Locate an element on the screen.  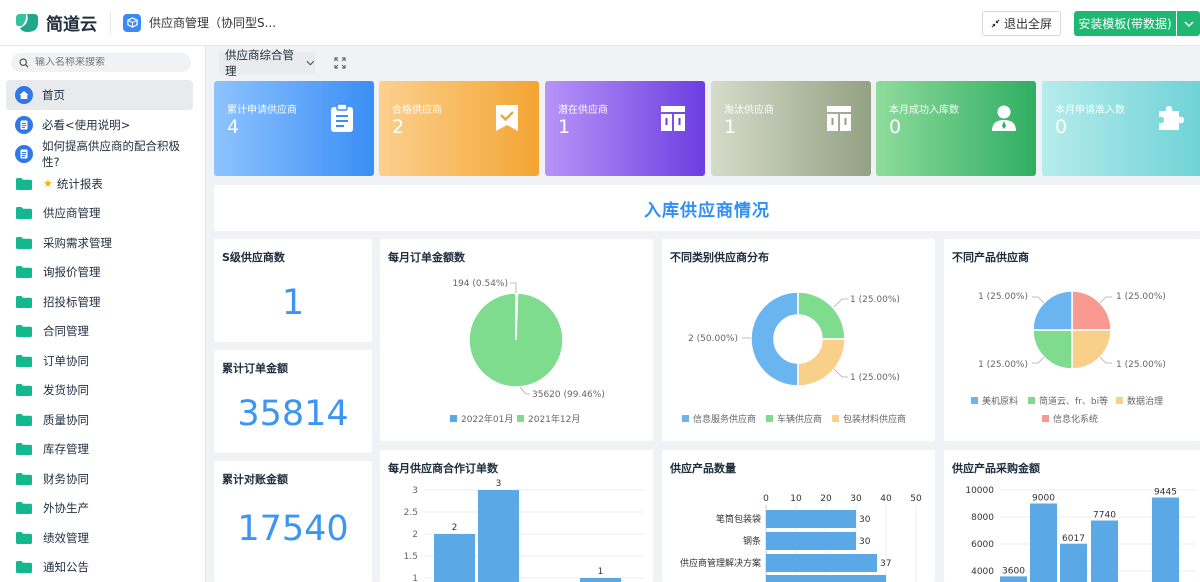
sidebar-item-label: 统计报表 is located at coordinates (79, 183).